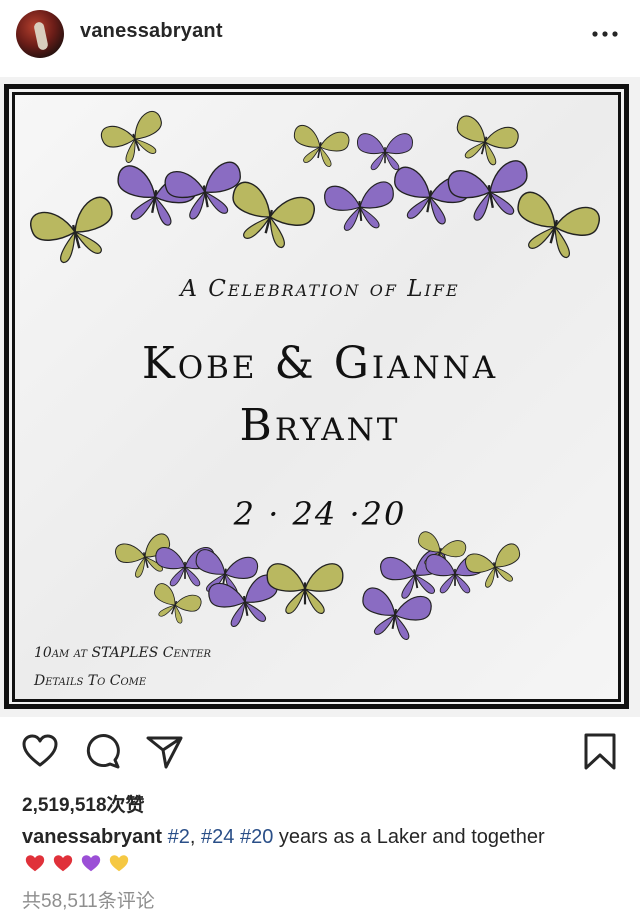 The height and width of the screenshot is (917, 640). I want to click on purple-heart-icon, so click(91, 863).